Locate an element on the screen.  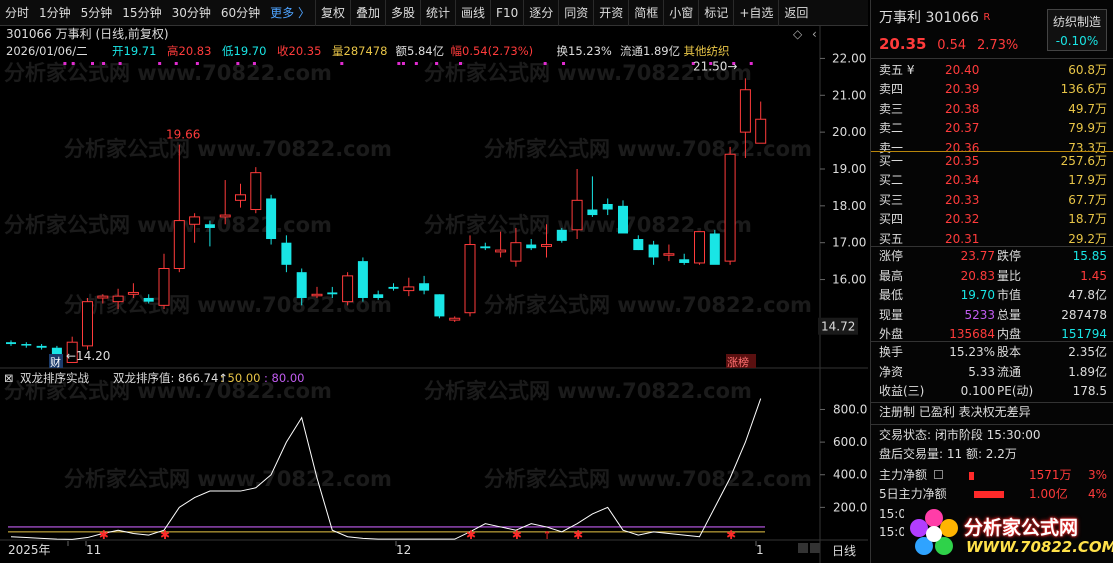
toolbar-item: 多股 is located at coordinates (402, 13).